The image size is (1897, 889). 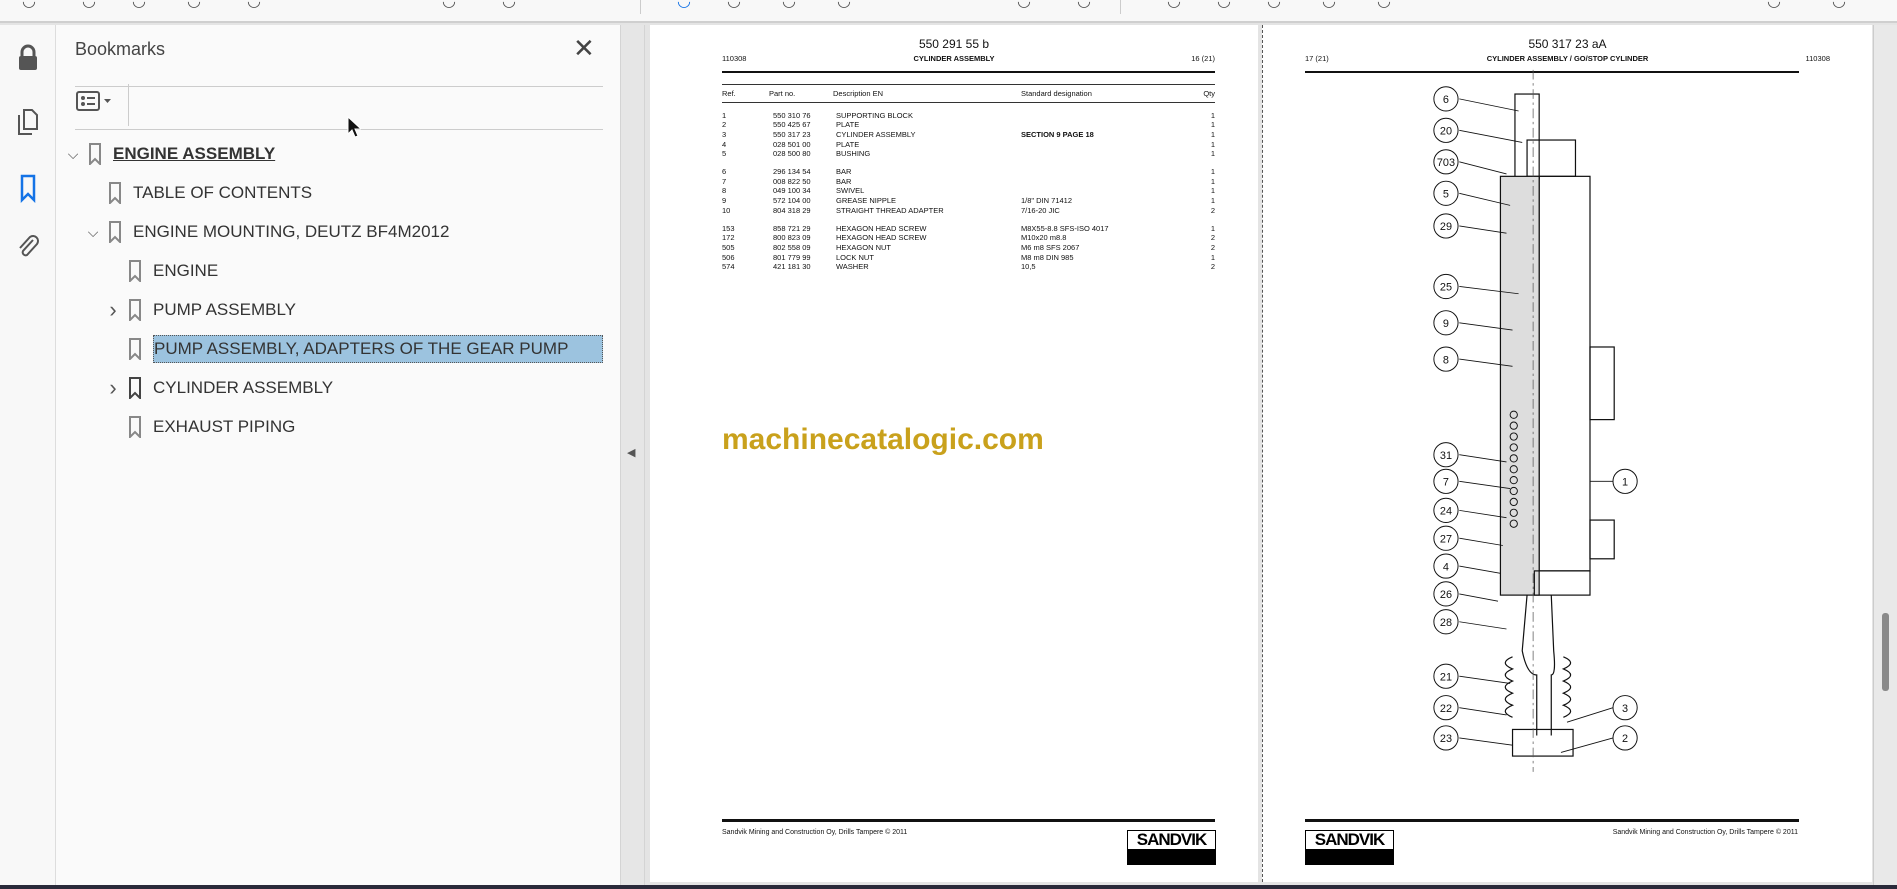 What do you see at coordinates (684, 5) in the screenshot?
I see `select-icon: ◡` at bounding box center [684, 5].